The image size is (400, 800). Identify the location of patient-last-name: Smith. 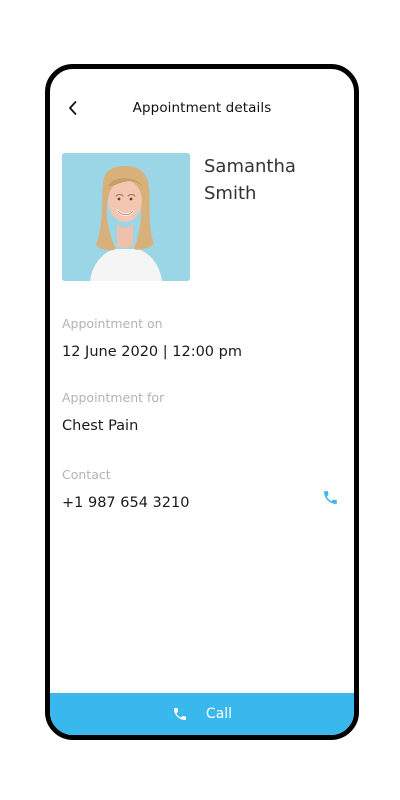
(230, 193).